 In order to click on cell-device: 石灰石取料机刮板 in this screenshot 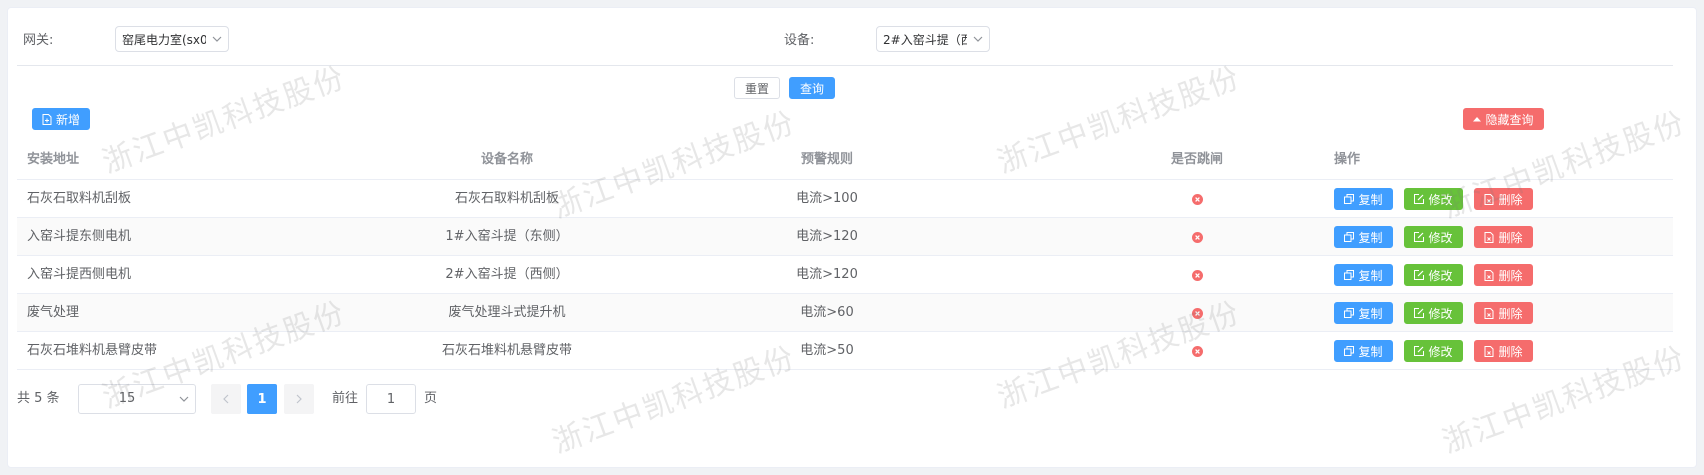, I will do `click(506, 198)`.